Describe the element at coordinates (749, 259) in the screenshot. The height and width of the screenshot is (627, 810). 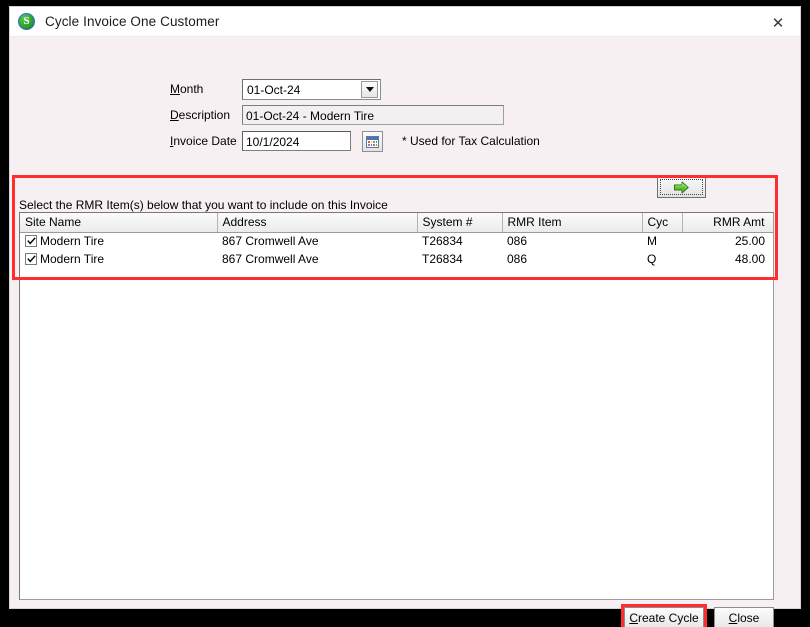
I see `cell-rmr-amt: 48.00` at that location.